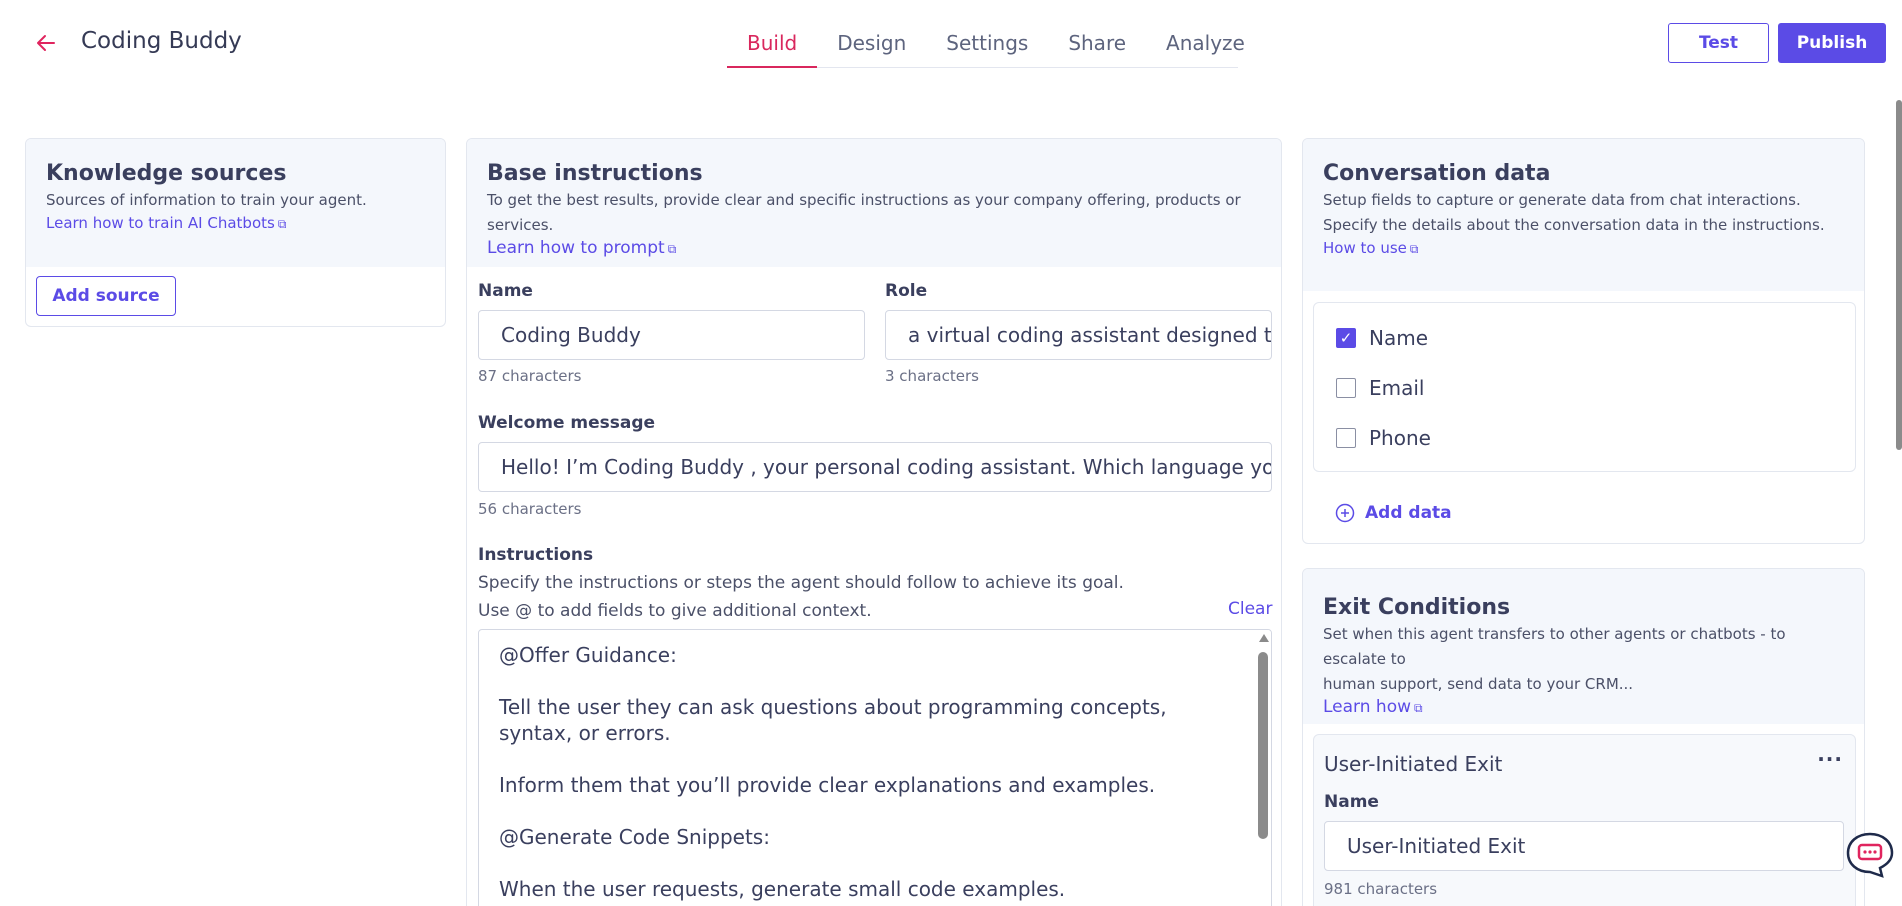  Describe the element at coordinates (871, 45) in the screenshot. I see `tab-design: Design` at that location.